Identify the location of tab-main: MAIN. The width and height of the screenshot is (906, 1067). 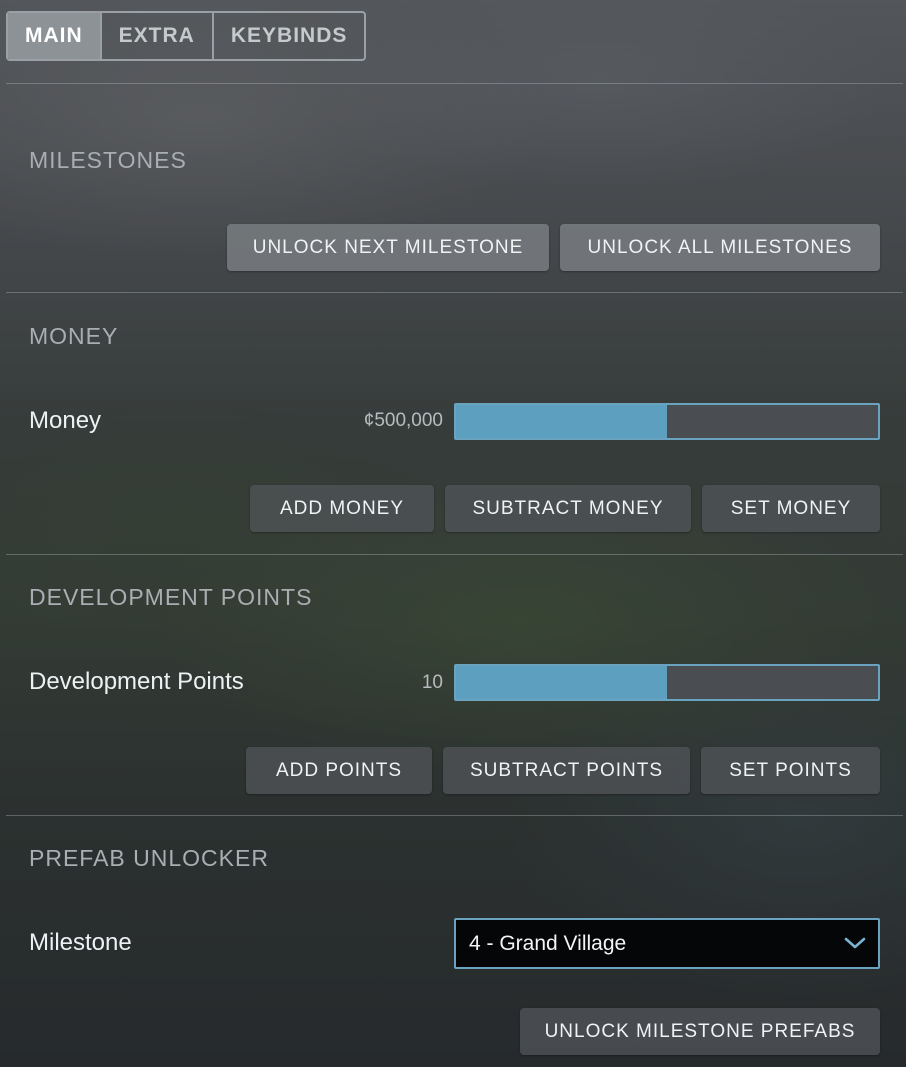
(55, 36).